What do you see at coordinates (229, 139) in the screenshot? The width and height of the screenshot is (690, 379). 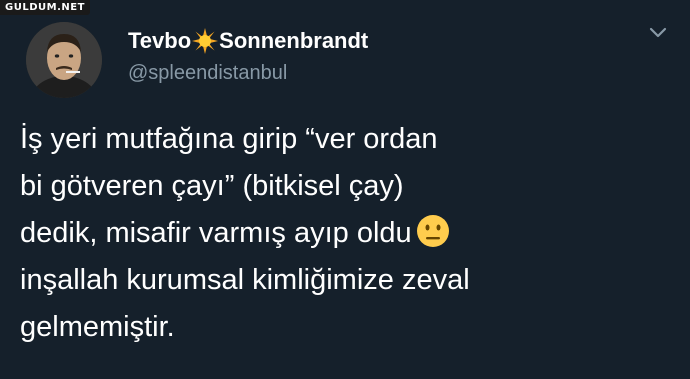 I see `tweet-line: İş yeri mutfağına girip “ver ordan` at bounding box center [229, 139].